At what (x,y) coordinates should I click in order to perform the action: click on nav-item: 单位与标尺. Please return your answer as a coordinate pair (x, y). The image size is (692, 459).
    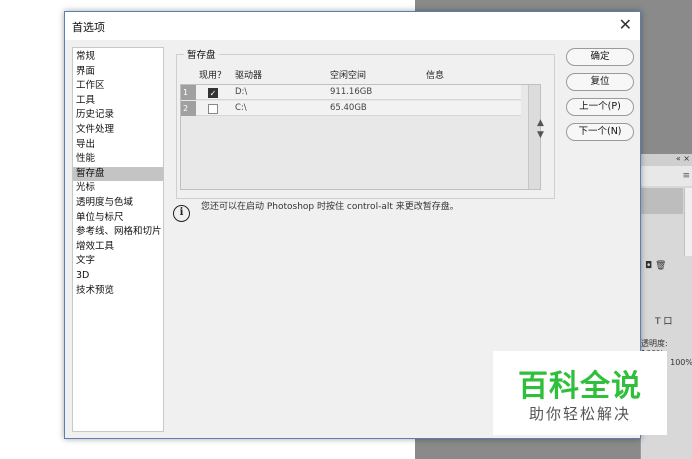
    Looking at the image, I should click on (118, 218).